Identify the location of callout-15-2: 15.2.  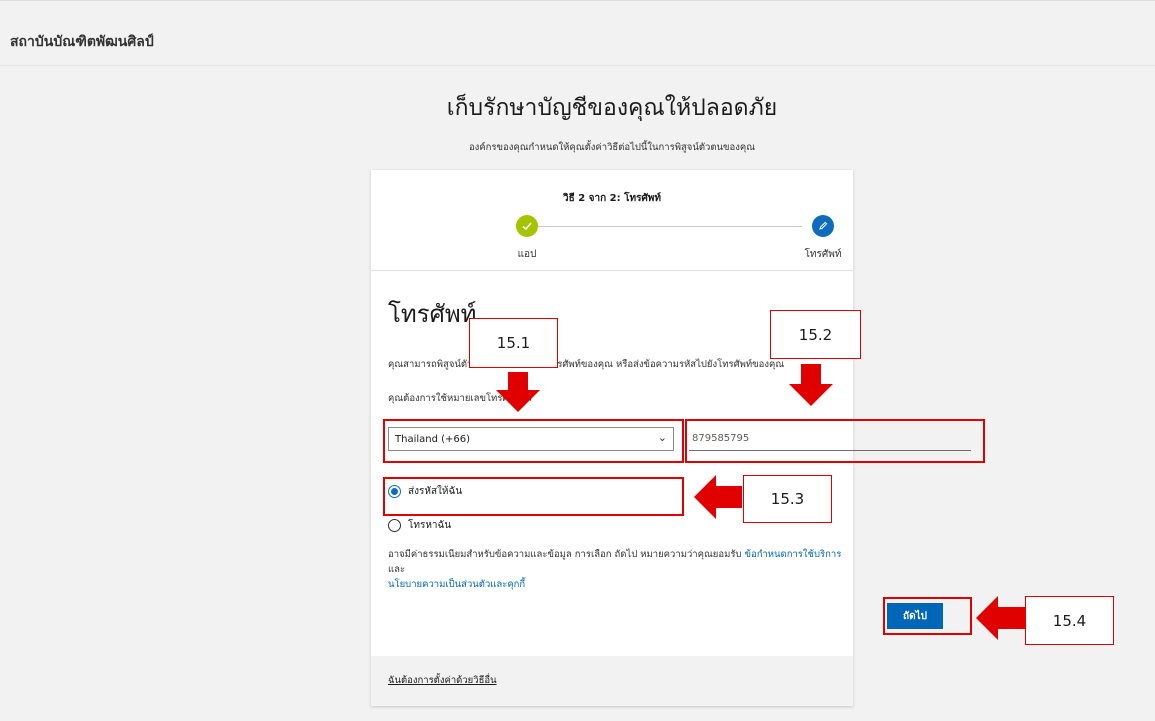
(815, 334).